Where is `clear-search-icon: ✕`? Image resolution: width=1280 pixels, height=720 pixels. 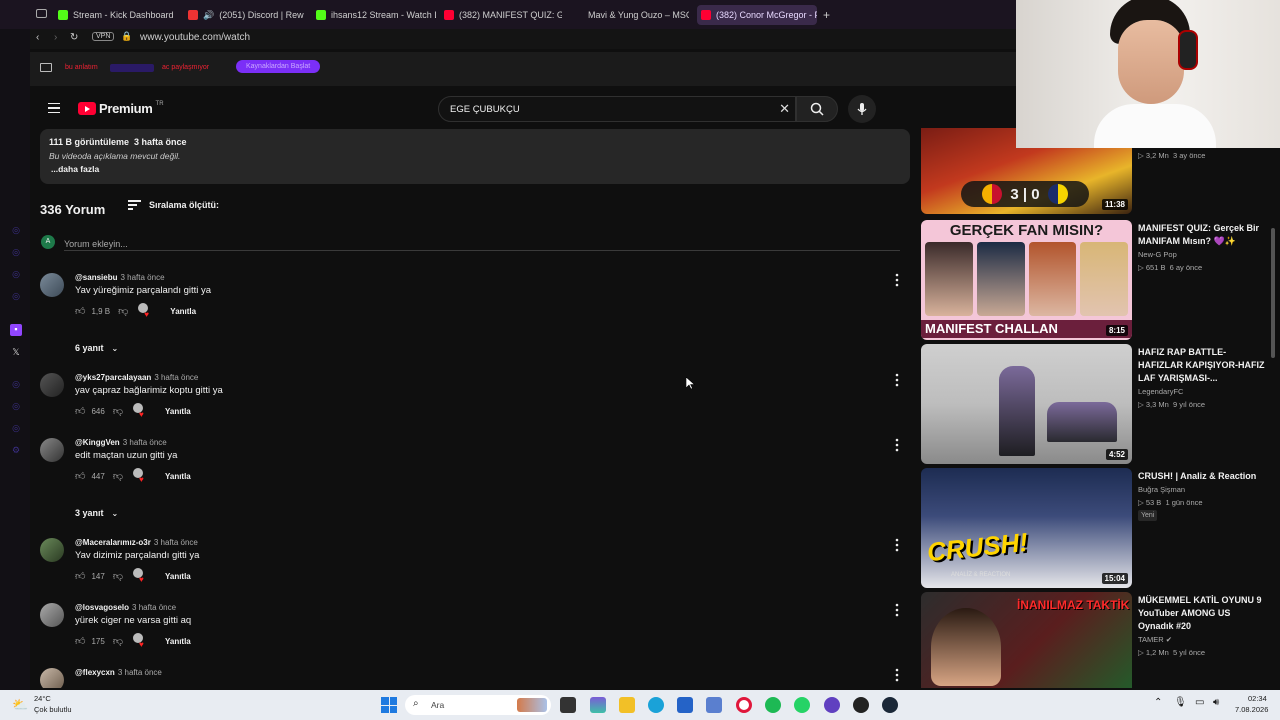 clear-search-icon: ✕ is located at coordinates (784, 109).